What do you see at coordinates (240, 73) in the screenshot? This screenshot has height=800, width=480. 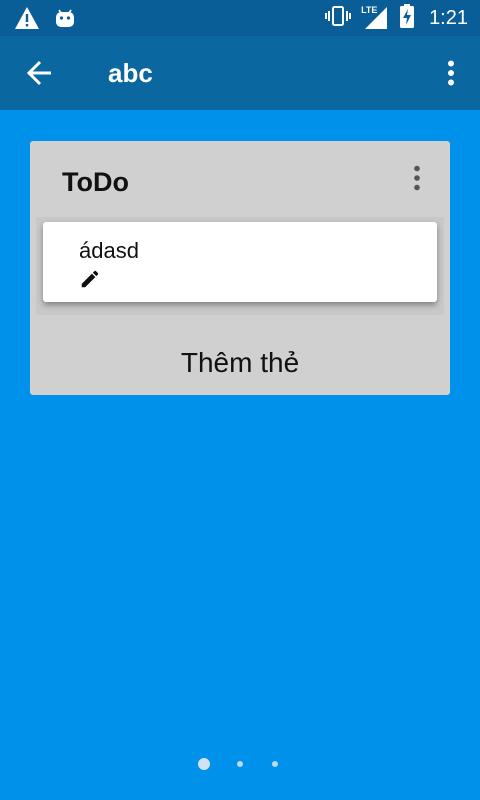 I see `app-bar: abc` at bounding box center [240, 73].